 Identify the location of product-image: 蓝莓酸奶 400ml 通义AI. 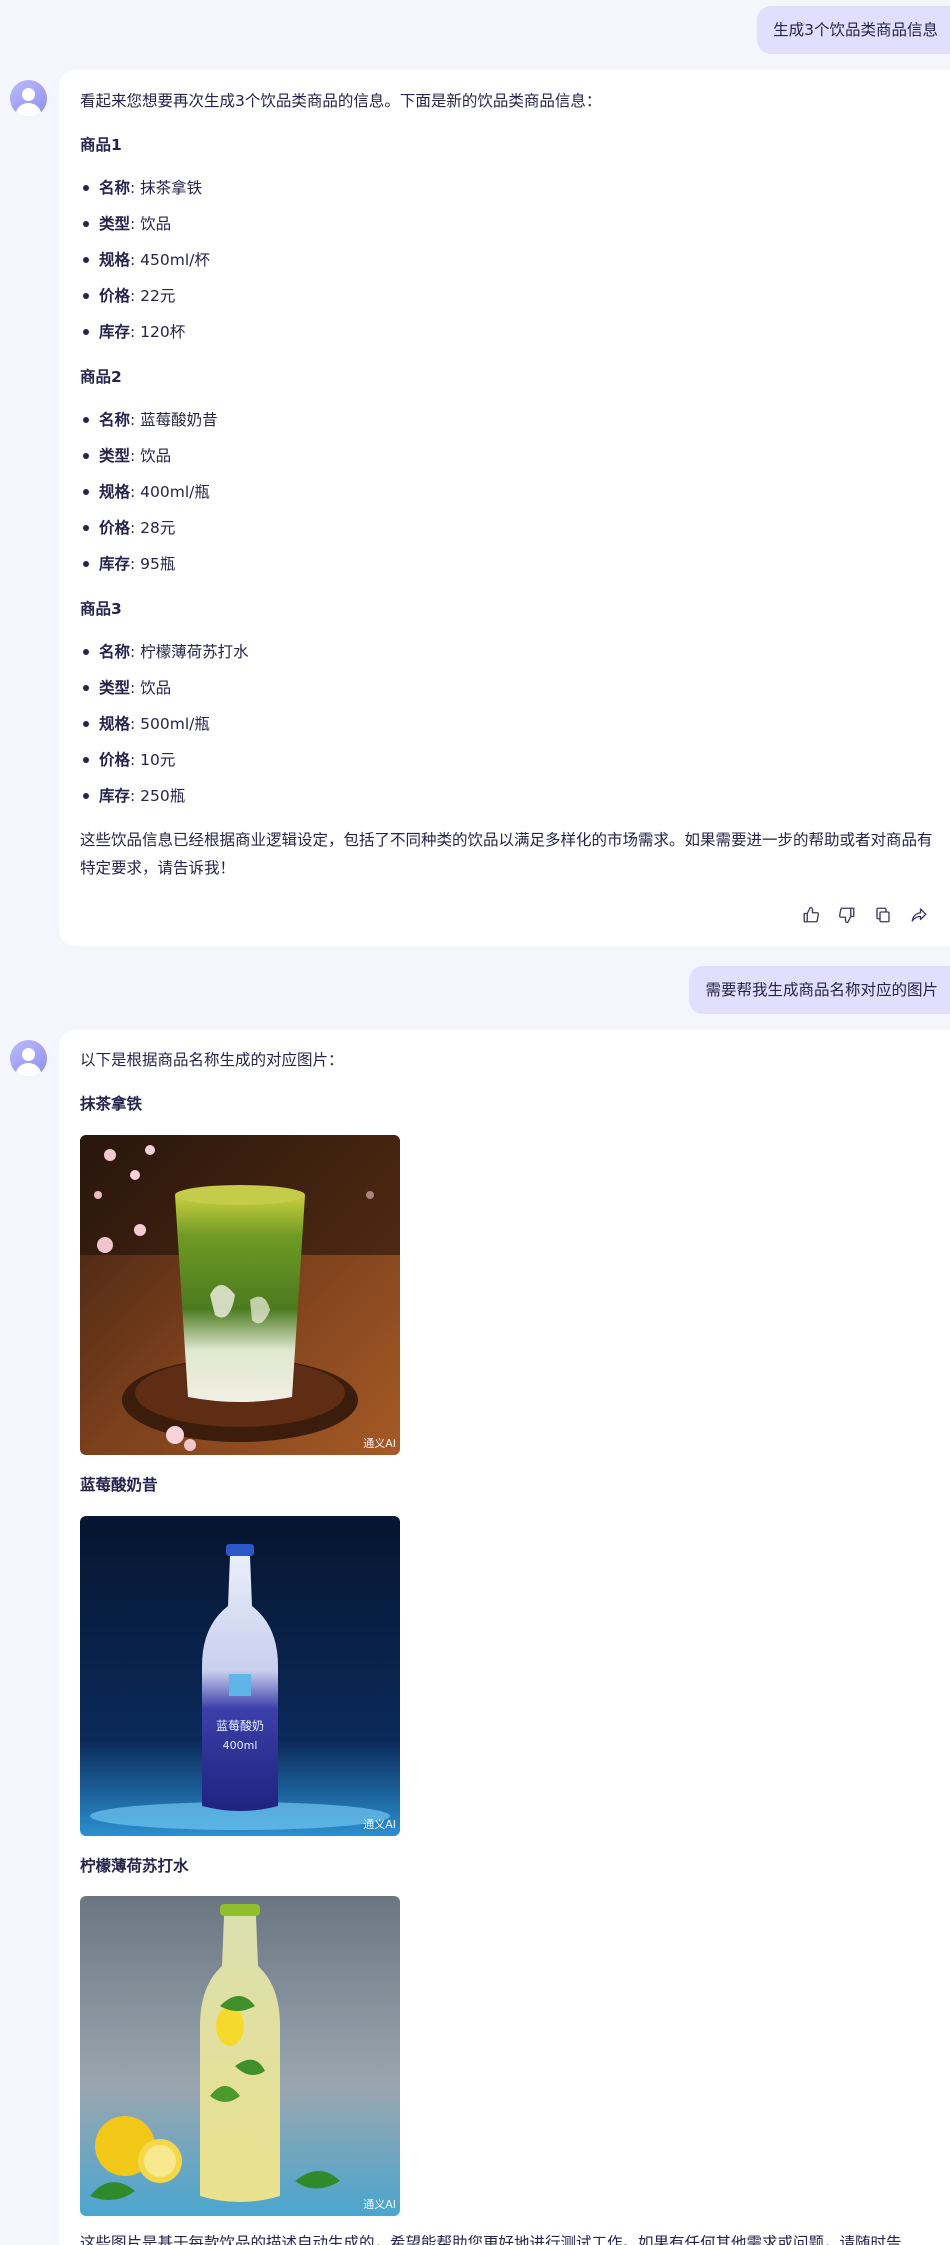
(240, 1676).